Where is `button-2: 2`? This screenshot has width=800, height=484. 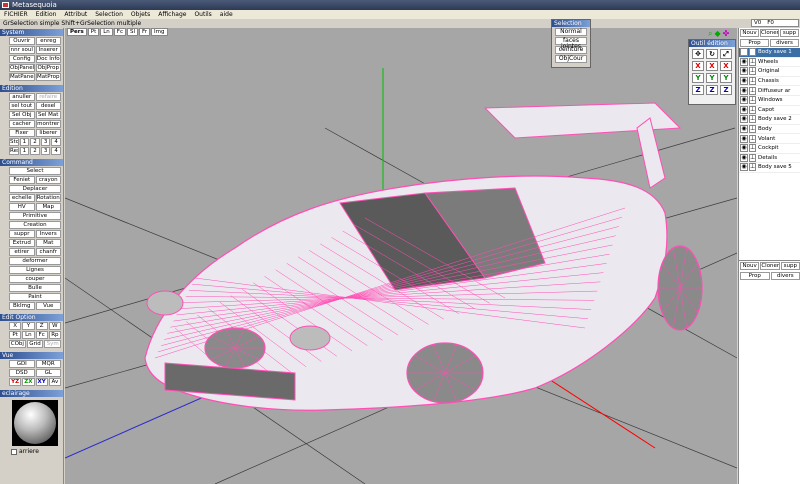
button-2: 2 is located at coordinates (35, 142).